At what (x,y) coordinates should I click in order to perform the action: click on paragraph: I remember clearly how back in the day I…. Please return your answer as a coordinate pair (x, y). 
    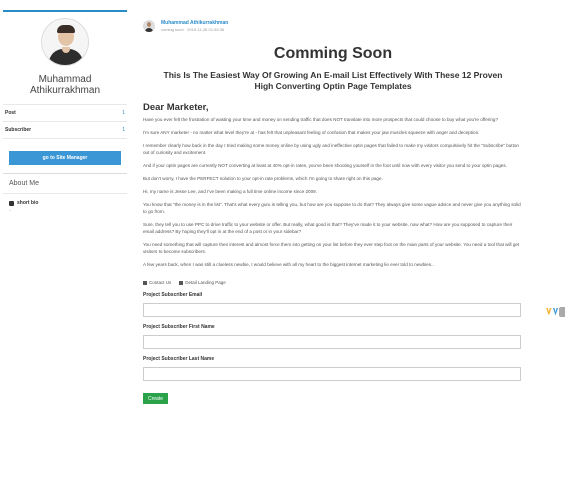
    Looking at the image, I should click on (331, 149).